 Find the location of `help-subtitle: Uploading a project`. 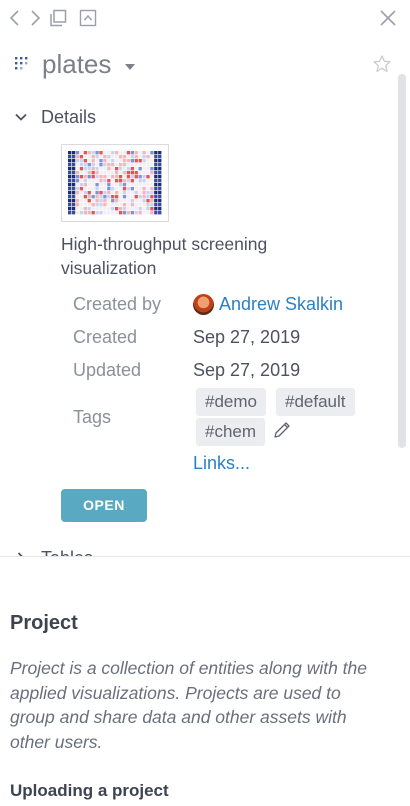

help-subtitle: Uploading a project is located at coordinates (89, 790).